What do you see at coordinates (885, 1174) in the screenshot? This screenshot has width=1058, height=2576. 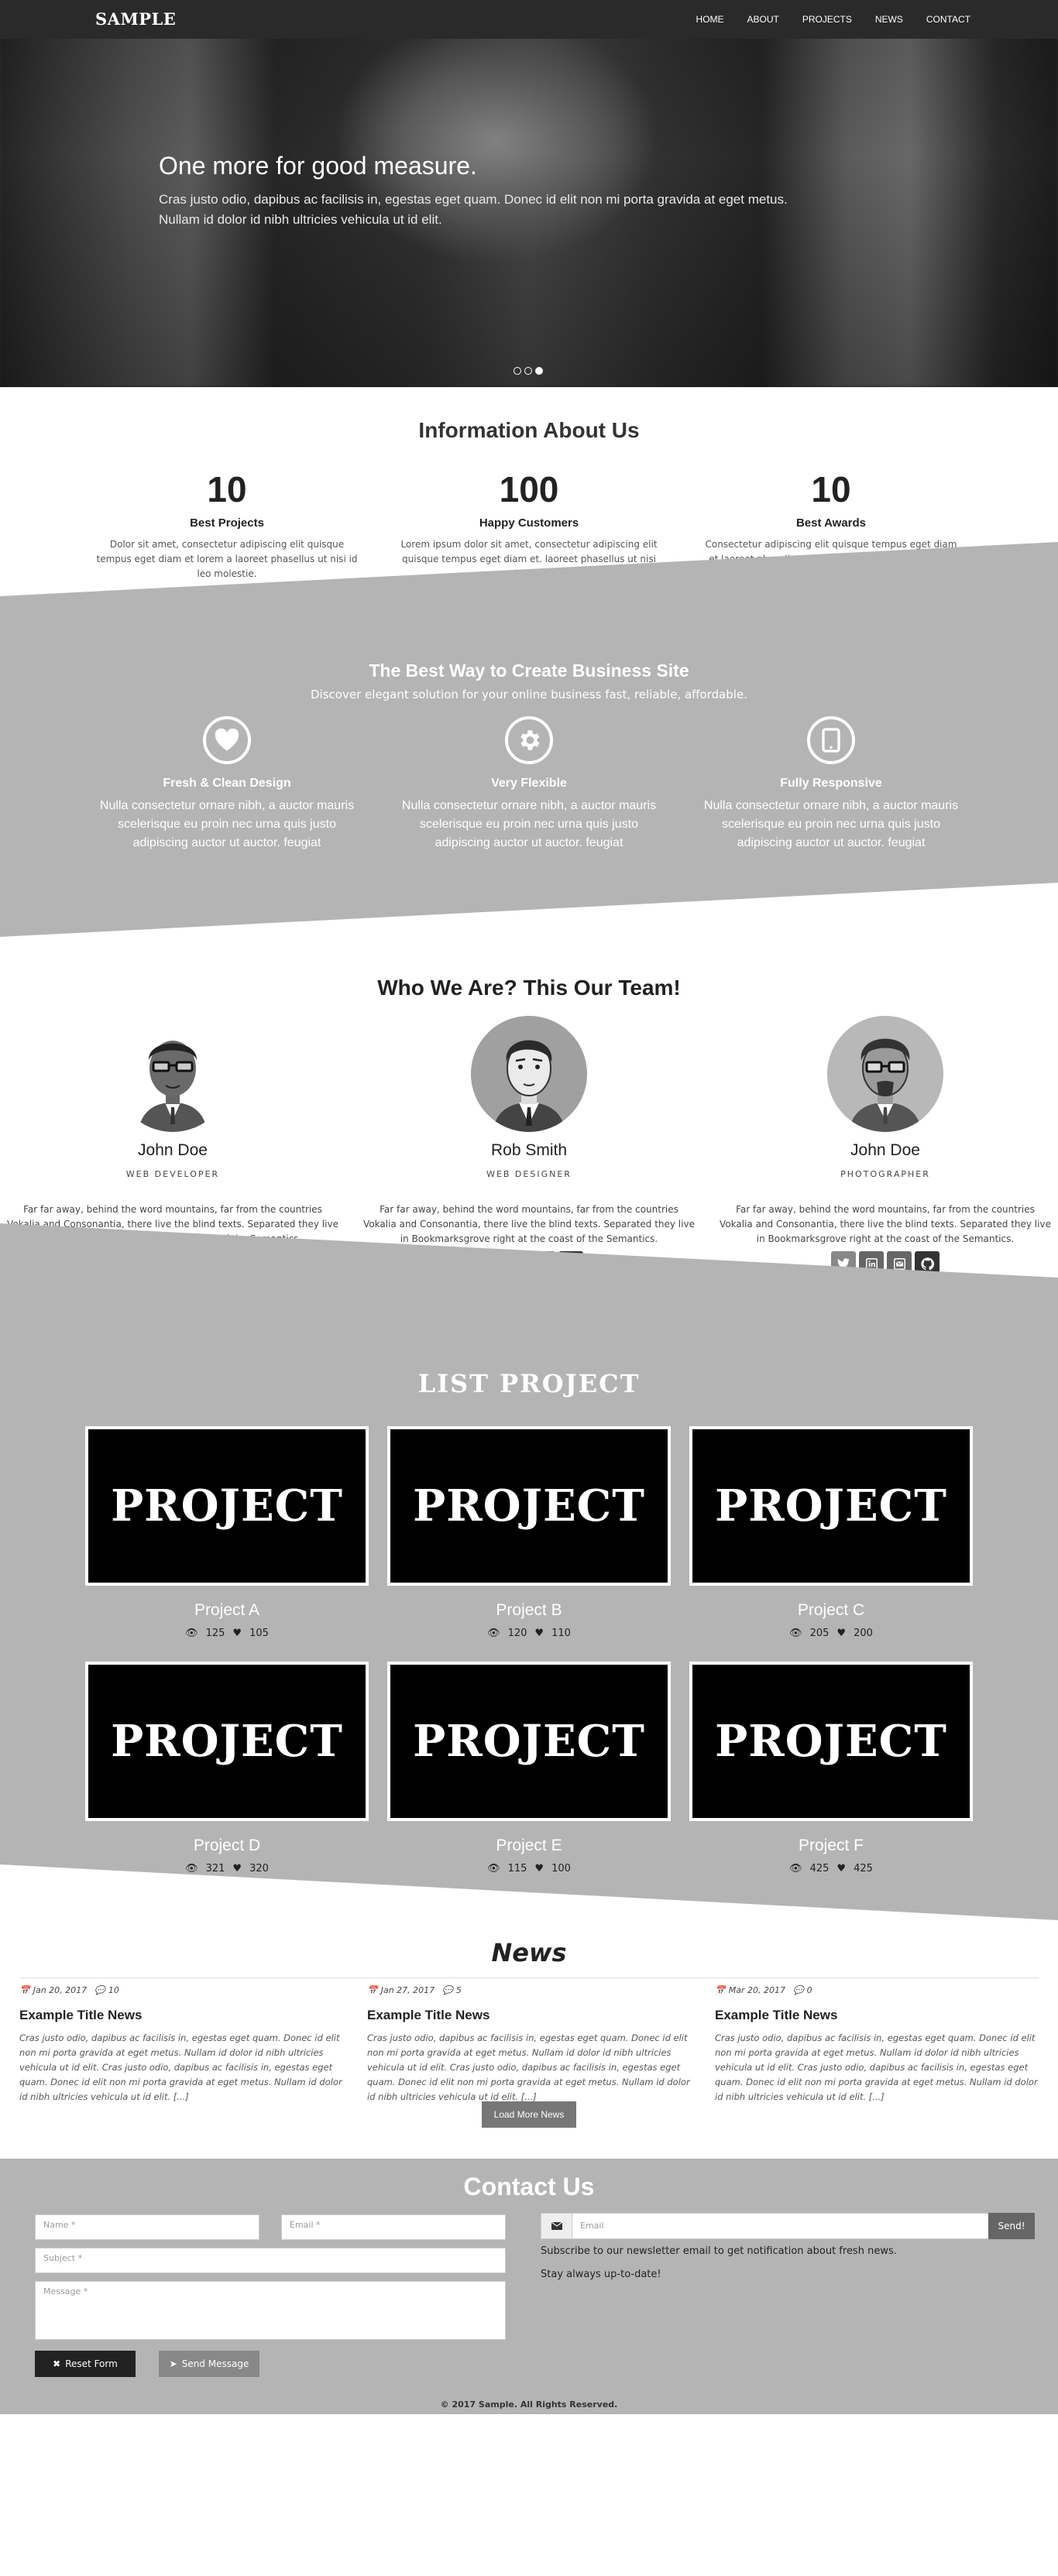 I see `member-role: PHOTOGRAPHER` at bounding box center [885, 1174].